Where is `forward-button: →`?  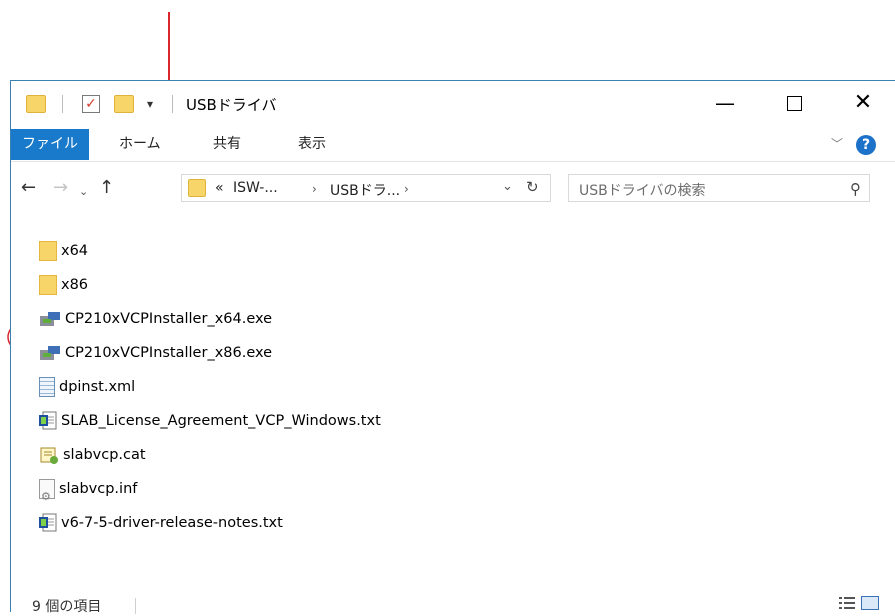 forward-button: → is located at coordinates (60, 188).